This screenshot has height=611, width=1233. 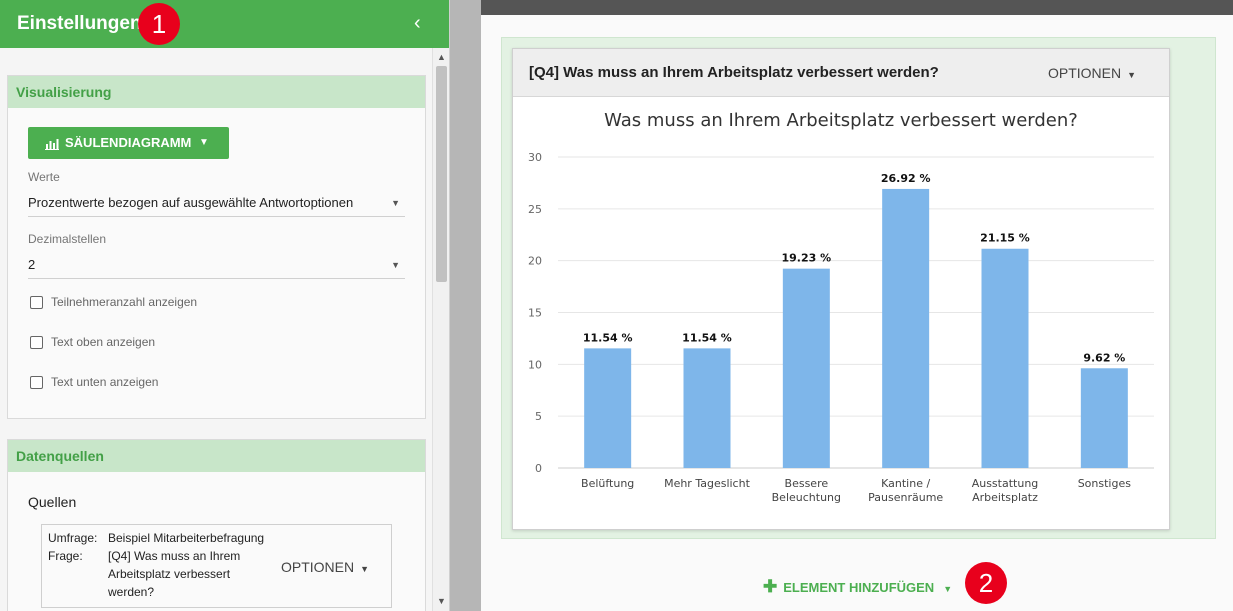 I want to click on y-tick-label: 10, so click(x=535, y=364).